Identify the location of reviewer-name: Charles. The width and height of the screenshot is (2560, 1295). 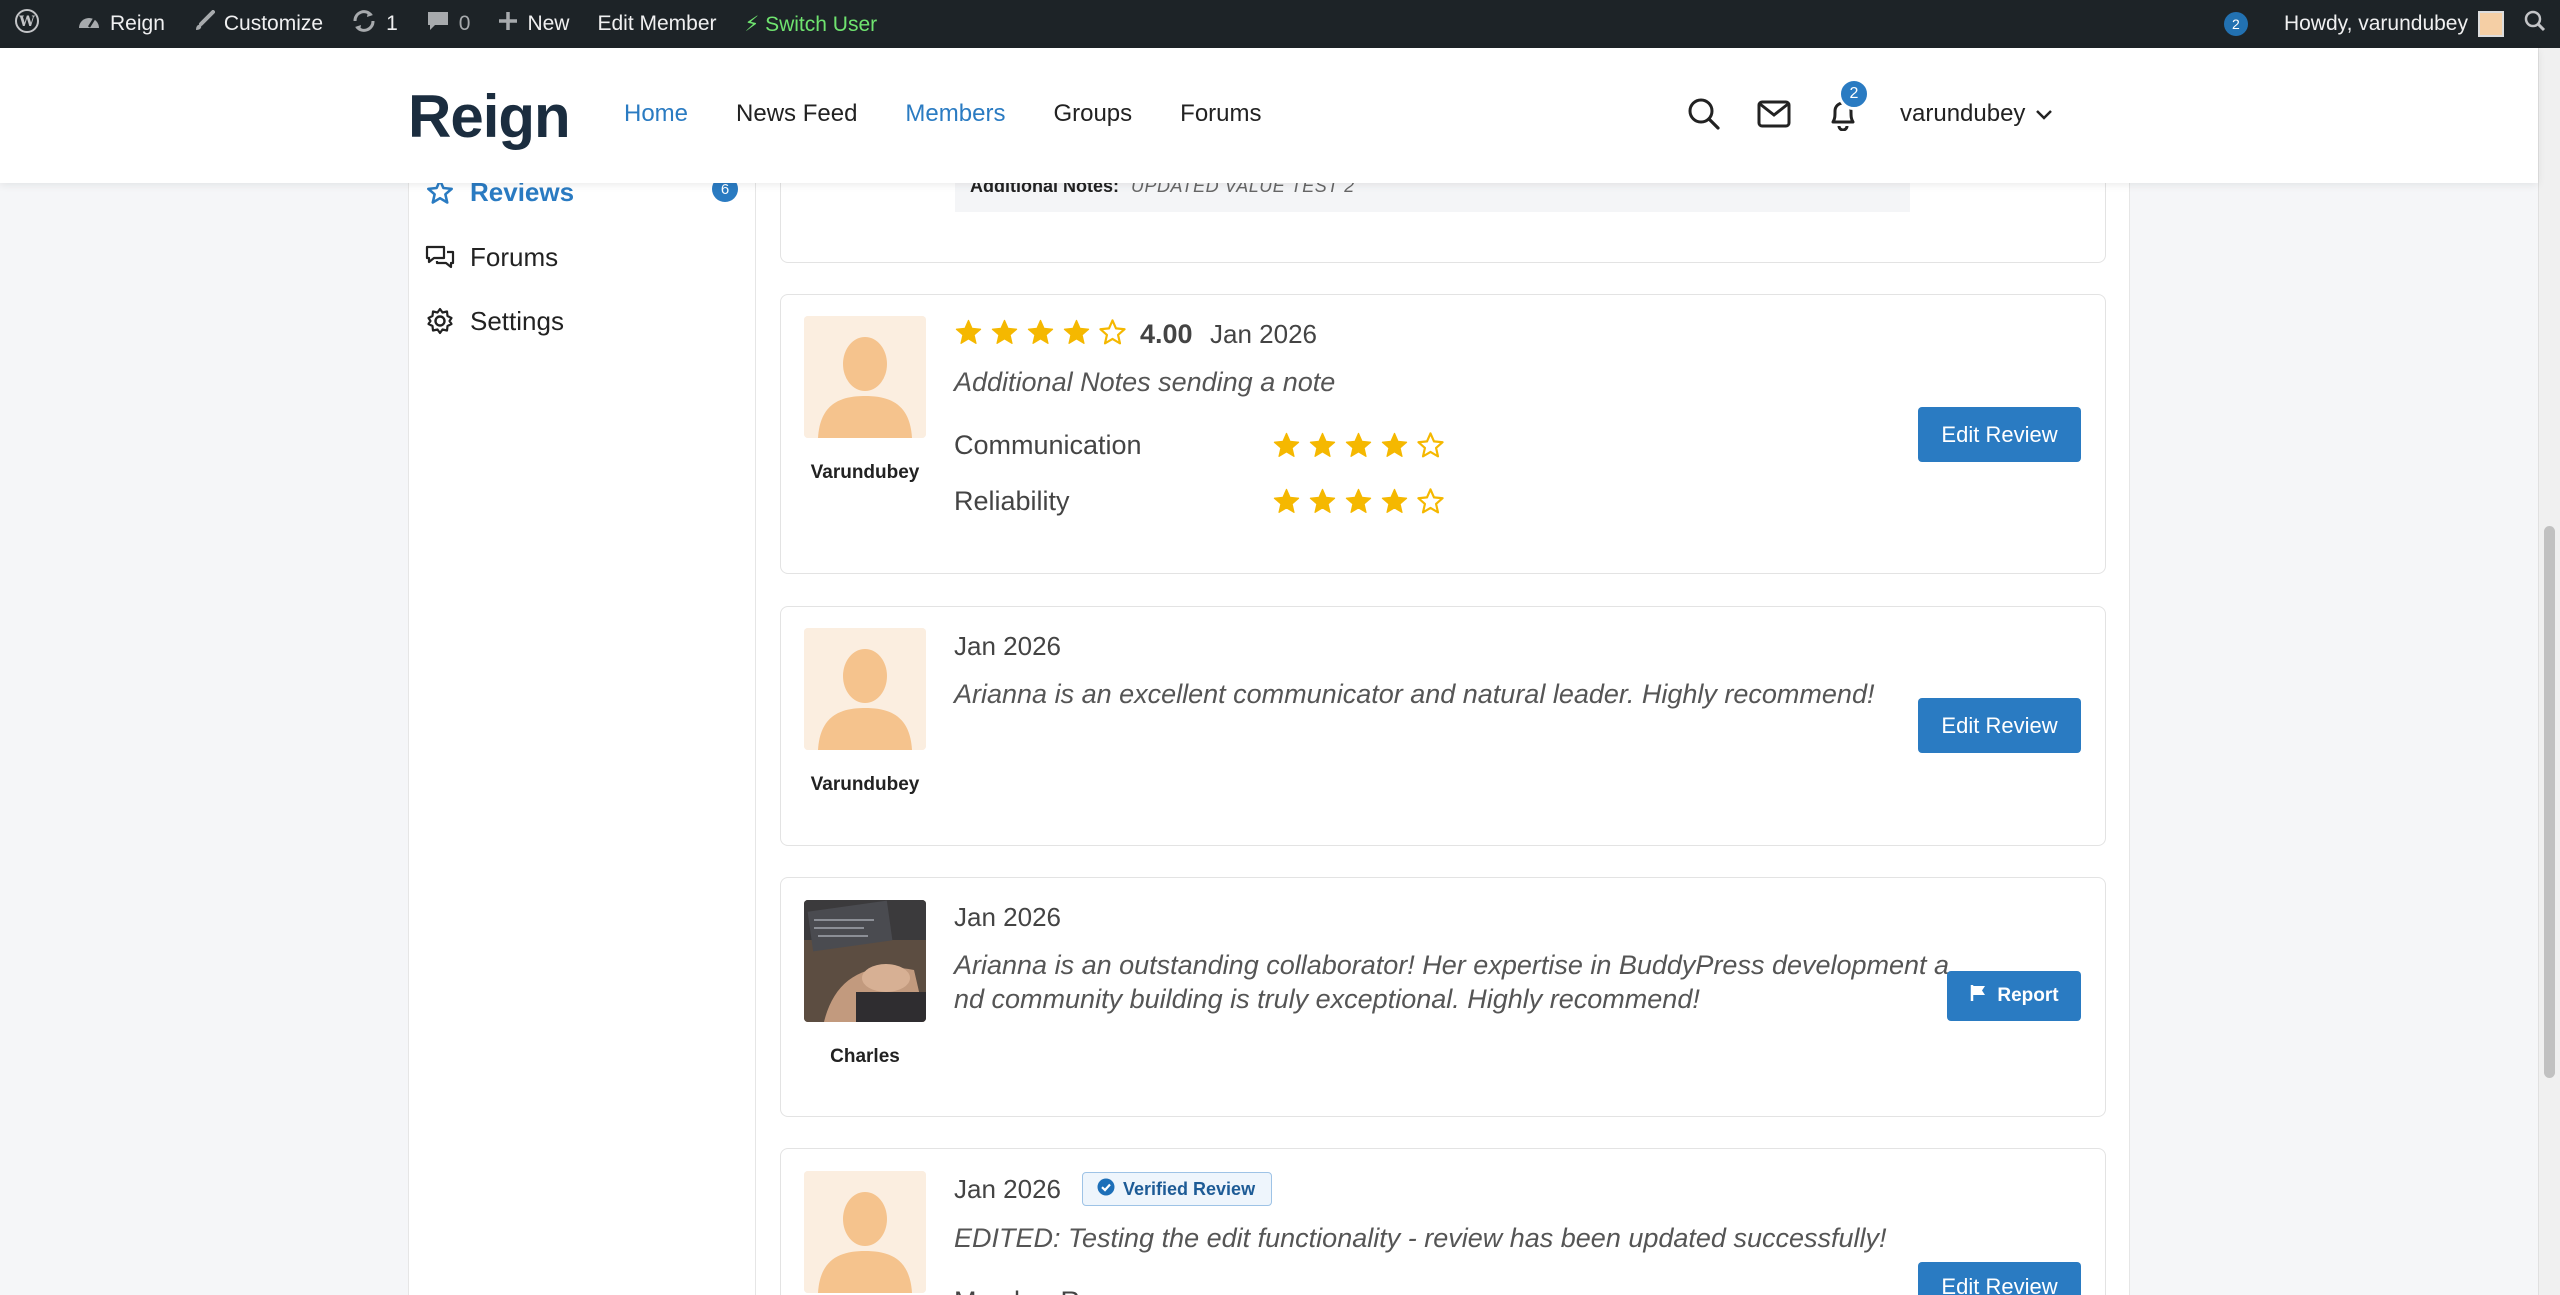
(865, 1057).